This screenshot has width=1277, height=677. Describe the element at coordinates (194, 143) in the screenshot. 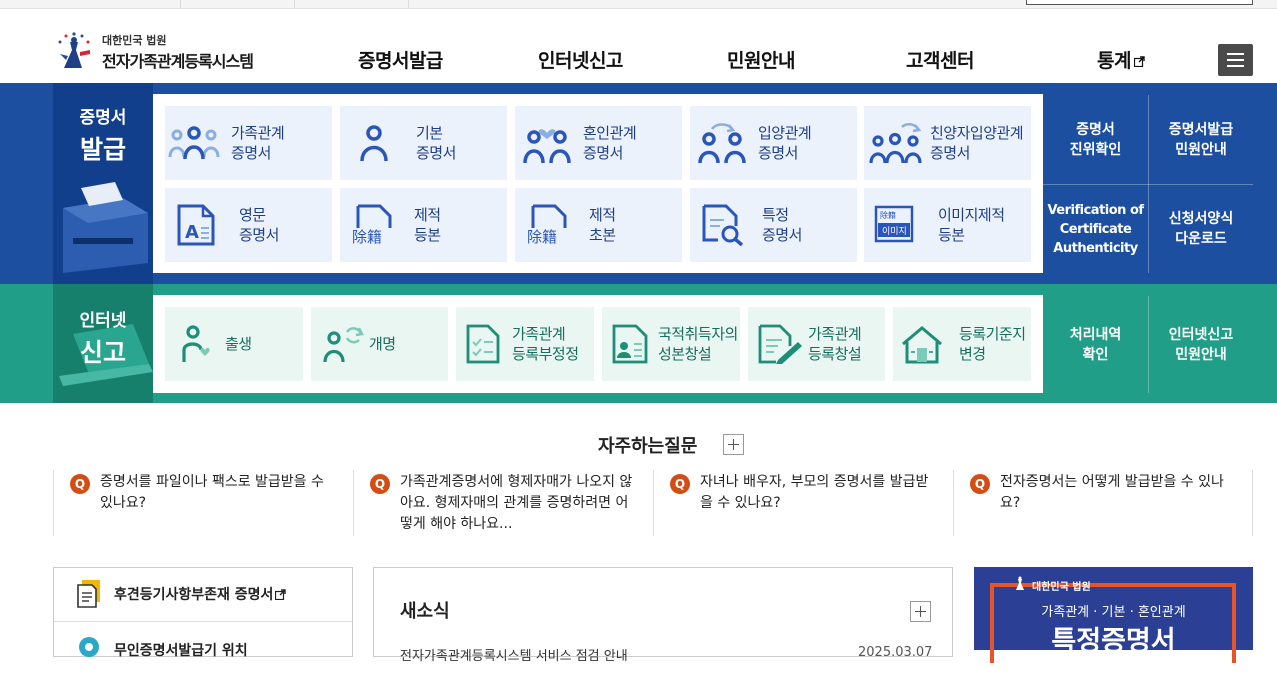

I see `family-icon` at that location.